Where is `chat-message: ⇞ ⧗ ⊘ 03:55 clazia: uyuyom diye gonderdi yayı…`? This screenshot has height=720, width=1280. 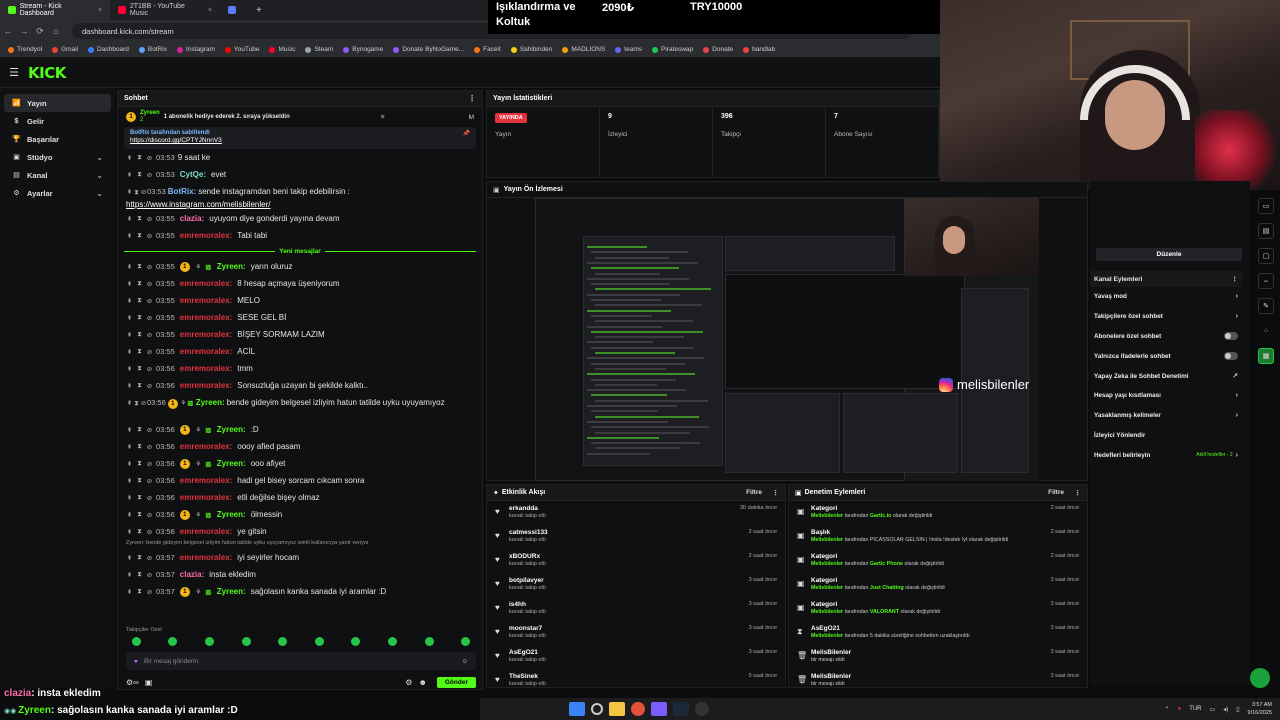 chat-message: ⇞ ⧗ ⊘ 03:55 clazia: uyuyom diye gonderdi yayı… is located at coordinates (300, 218).